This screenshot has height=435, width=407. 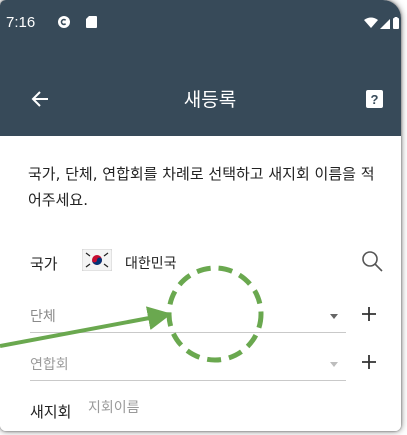 I want to click on help-icon: ?, so click(x=374, y=99).